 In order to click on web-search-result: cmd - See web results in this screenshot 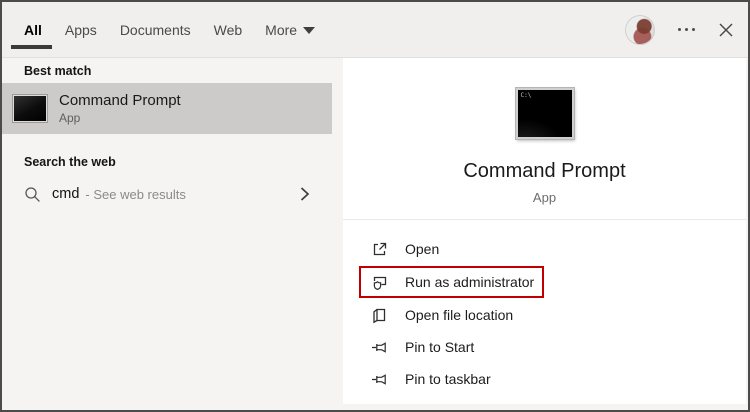, I will do `click(167, 194)`.